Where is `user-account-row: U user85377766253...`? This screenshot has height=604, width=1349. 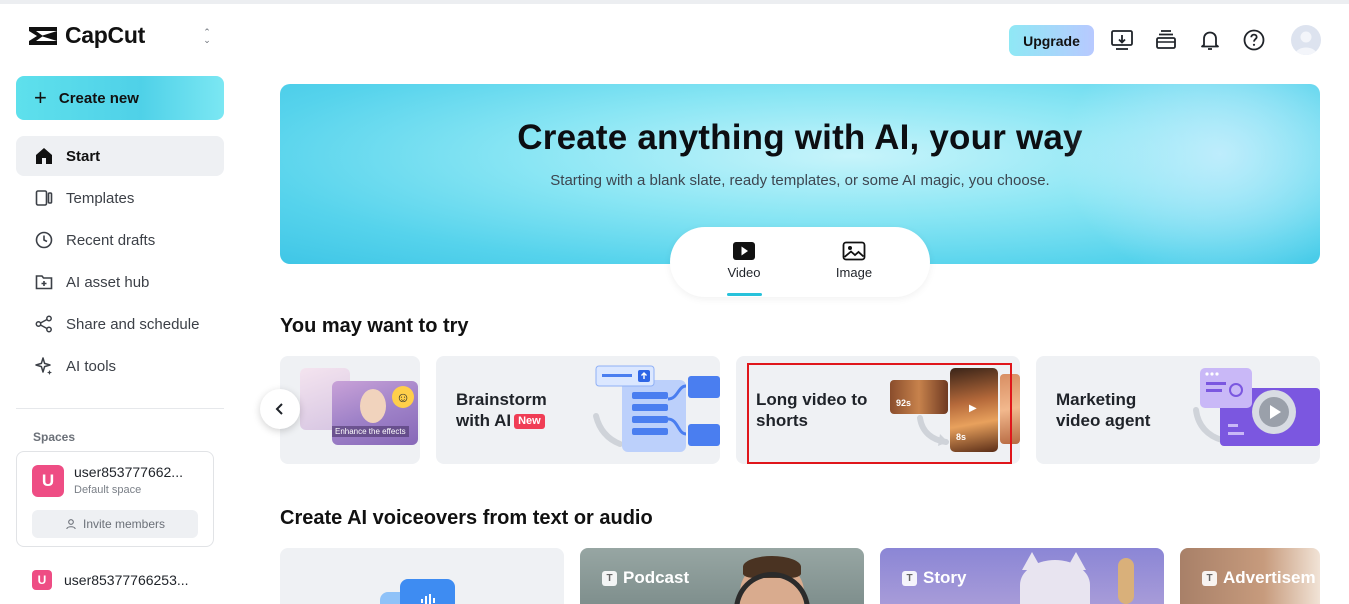
user-account-row: U user85377766253... is located at coordinates (110, 580).